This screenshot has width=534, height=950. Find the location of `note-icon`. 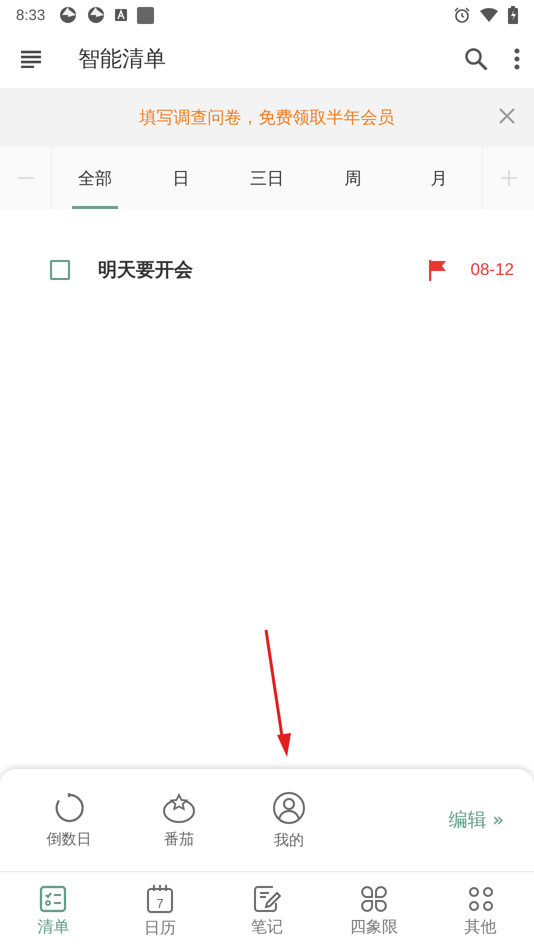

note-icon is located at coordinates (266, 898).